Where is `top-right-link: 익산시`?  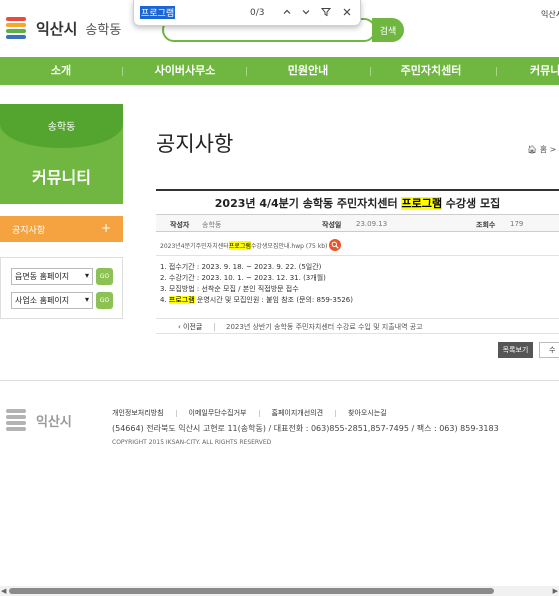 top-right-link: 익산시 is located at coordinates (550, 14).